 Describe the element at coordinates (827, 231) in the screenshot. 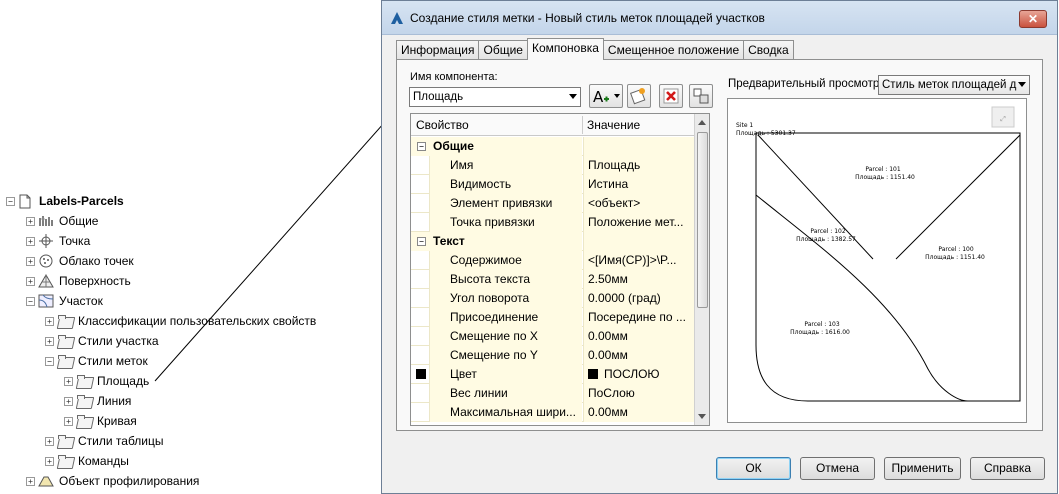

I see `parcel-label: Parcel : 102` at that location.